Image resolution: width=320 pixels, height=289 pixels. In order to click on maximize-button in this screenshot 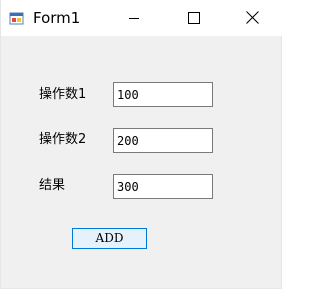, I will do `click(194, 18)`.